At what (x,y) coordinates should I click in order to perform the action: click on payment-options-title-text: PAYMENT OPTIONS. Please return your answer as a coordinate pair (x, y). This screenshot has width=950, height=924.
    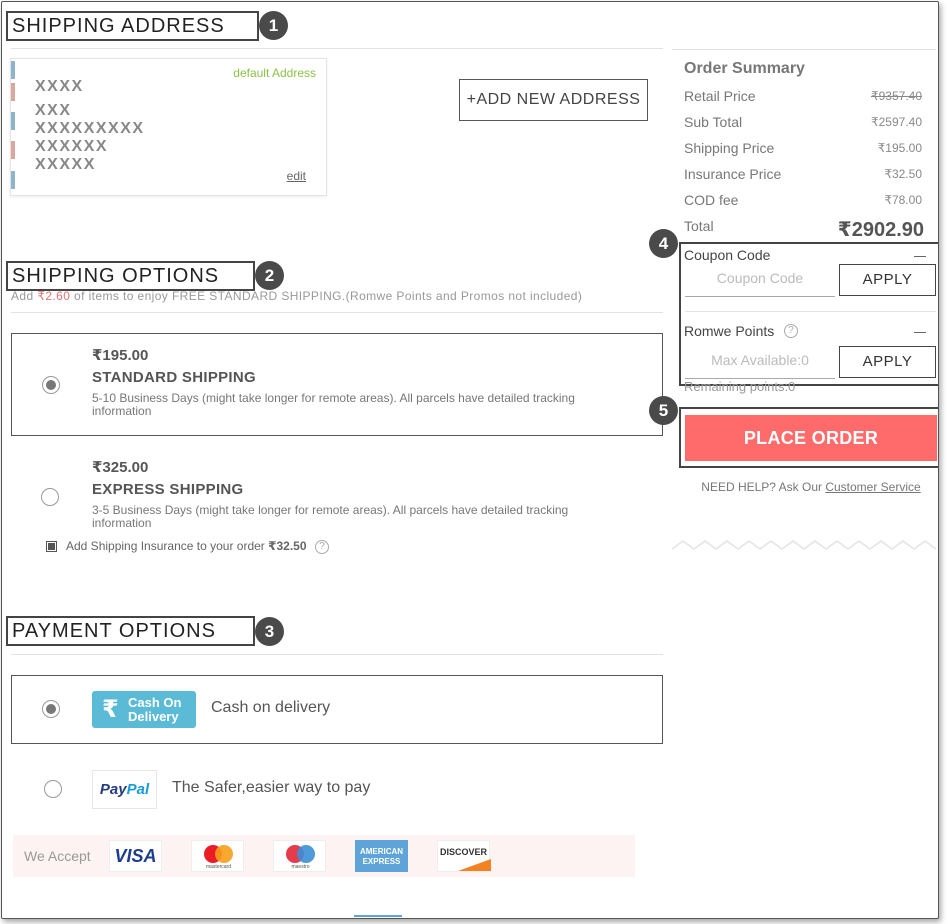
    Looking at the image, I should click on (114, 631).